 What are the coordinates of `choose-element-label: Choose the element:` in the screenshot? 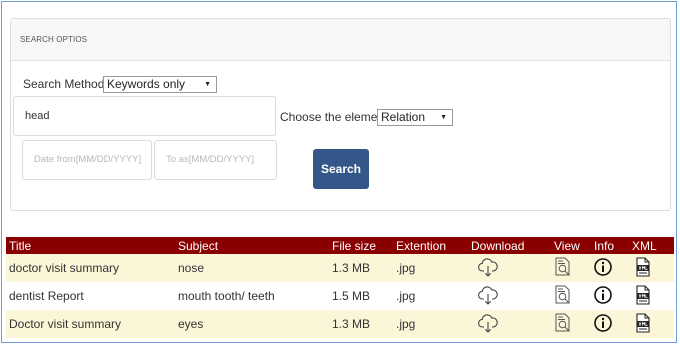 It's located at (335, 117).